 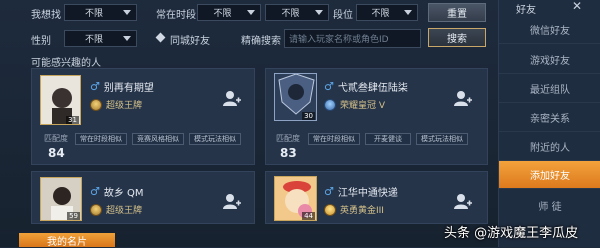 What do you see at coordinates (380, 14) in the screenshot?
I see `tier-value: 不限` at bounding box center [380, 14].